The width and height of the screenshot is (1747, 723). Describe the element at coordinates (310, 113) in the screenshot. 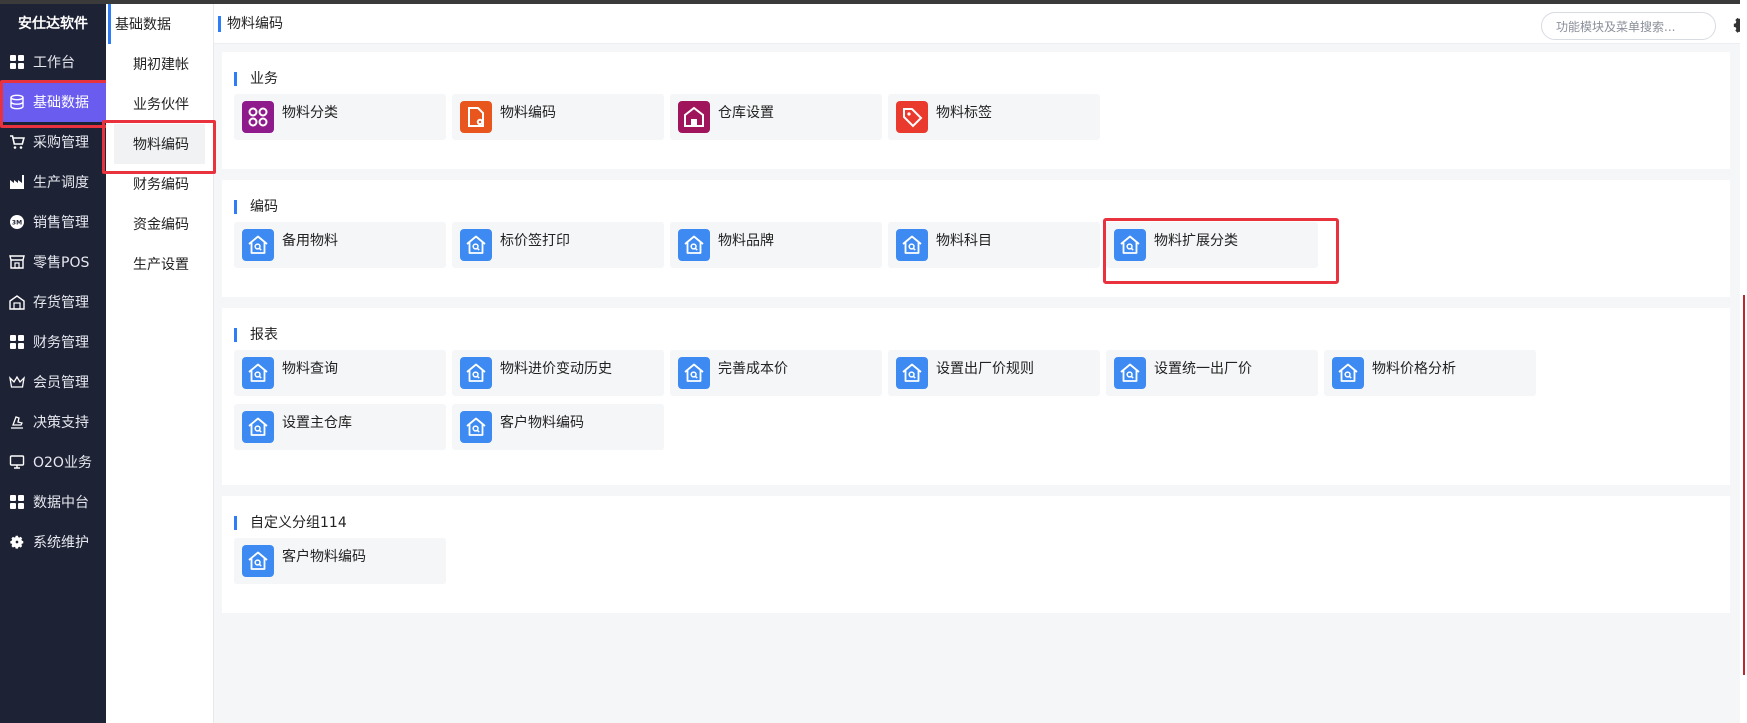

I see `menu-card-label: 物料分类` at that location.